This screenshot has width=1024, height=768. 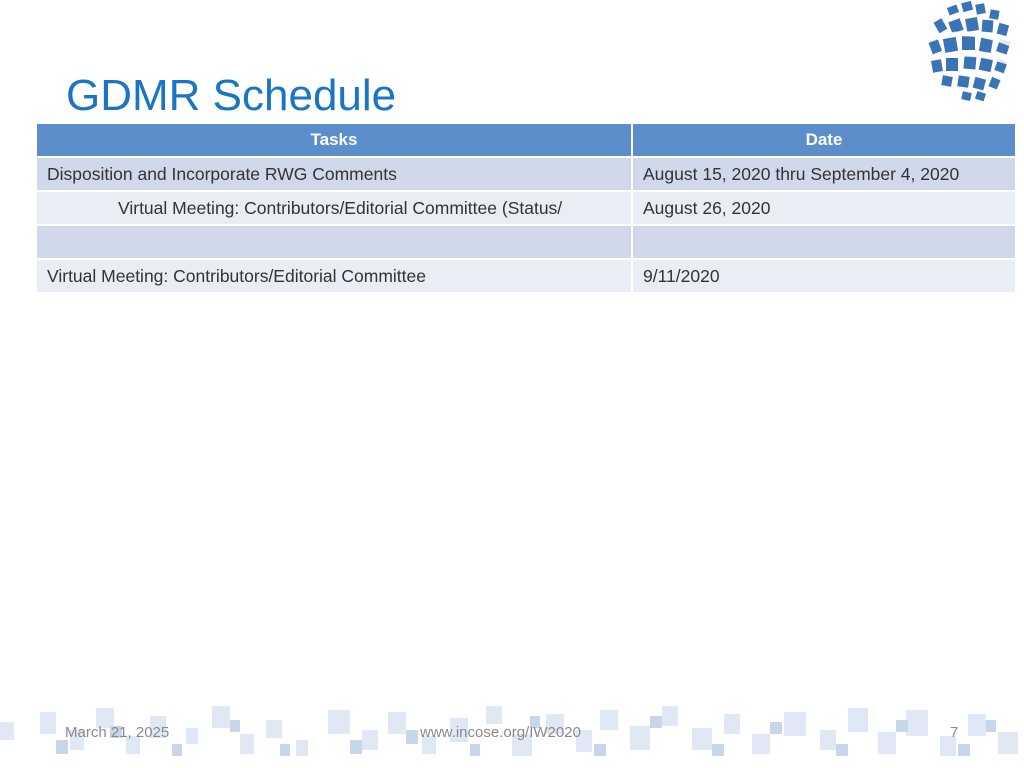 What do you see at coordinates (117, 732) in the screenshot?
I see `footer-date: March 21, 2025` at bounding box center [117, 732].